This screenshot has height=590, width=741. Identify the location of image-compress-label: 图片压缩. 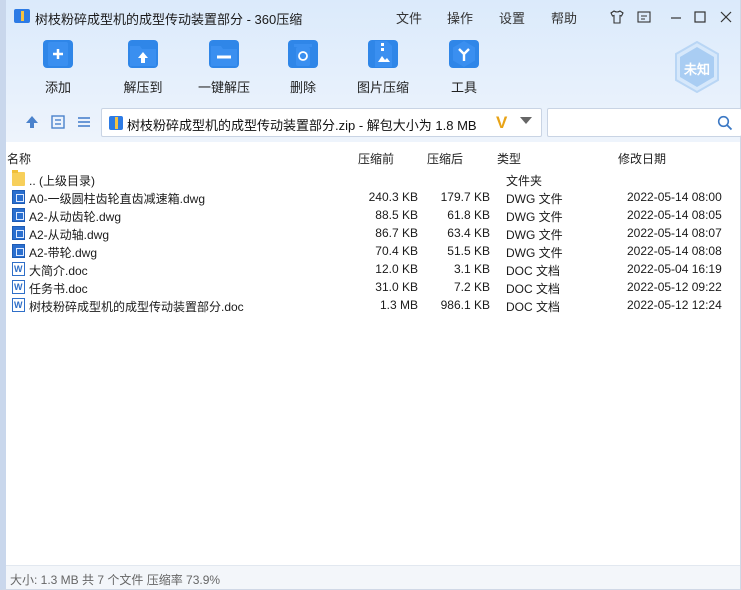
(382, 87).